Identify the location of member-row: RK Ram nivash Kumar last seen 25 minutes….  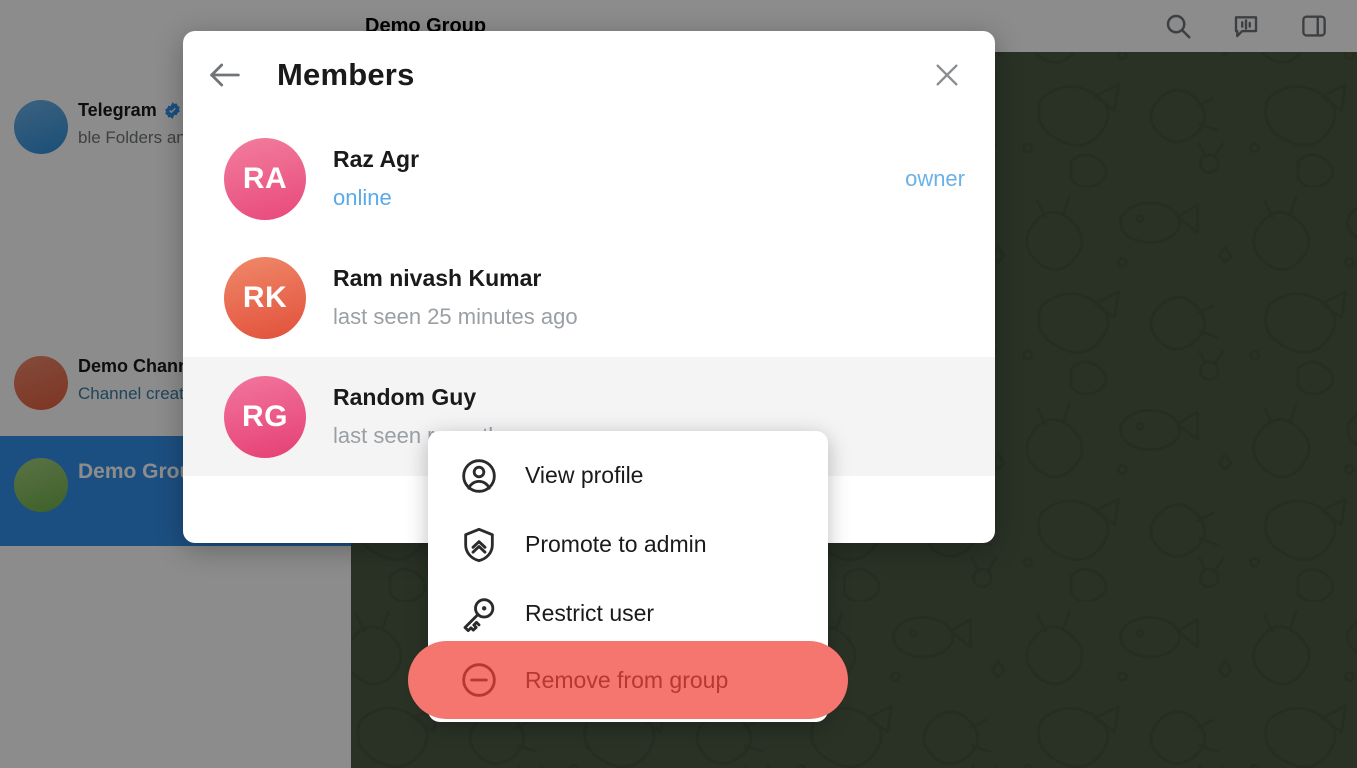
(589, 297).